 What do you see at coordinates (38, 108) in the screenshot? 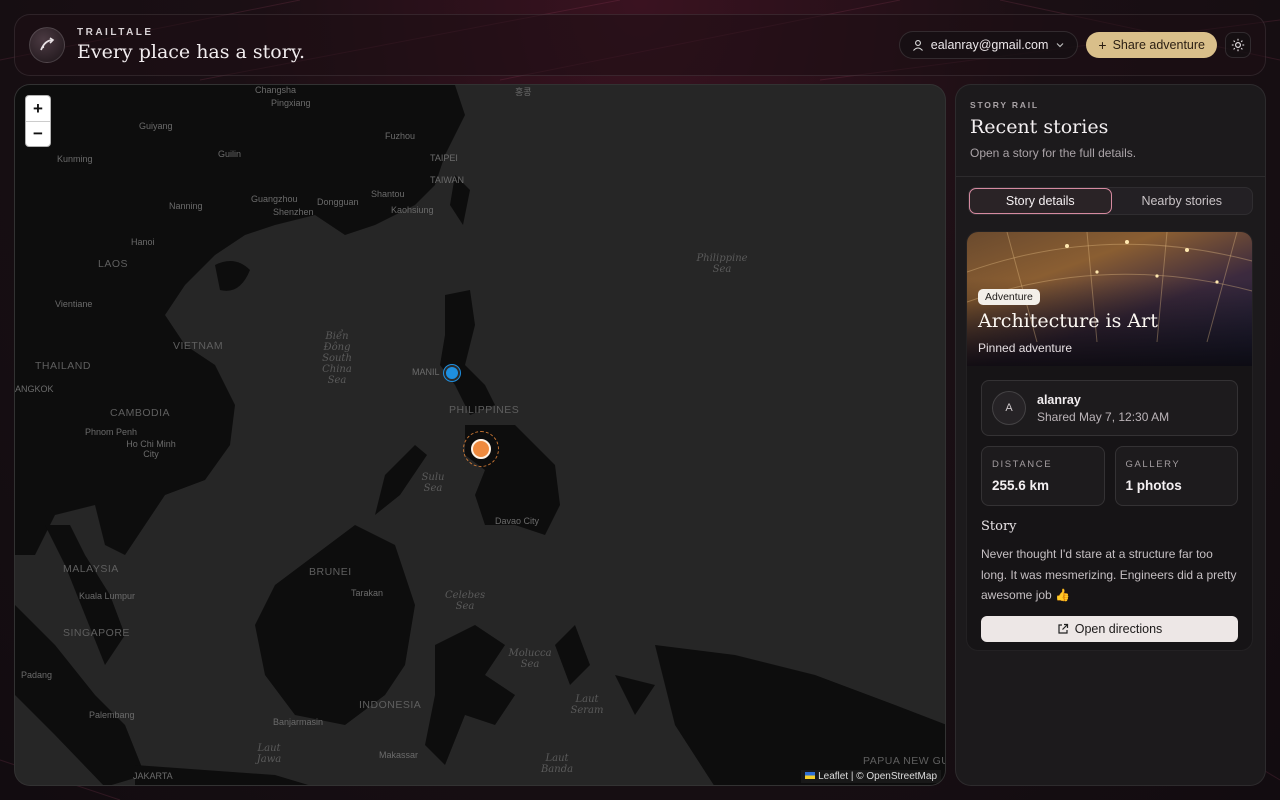
I see `zoom-in-button: +` at bounding box center [38, 108].